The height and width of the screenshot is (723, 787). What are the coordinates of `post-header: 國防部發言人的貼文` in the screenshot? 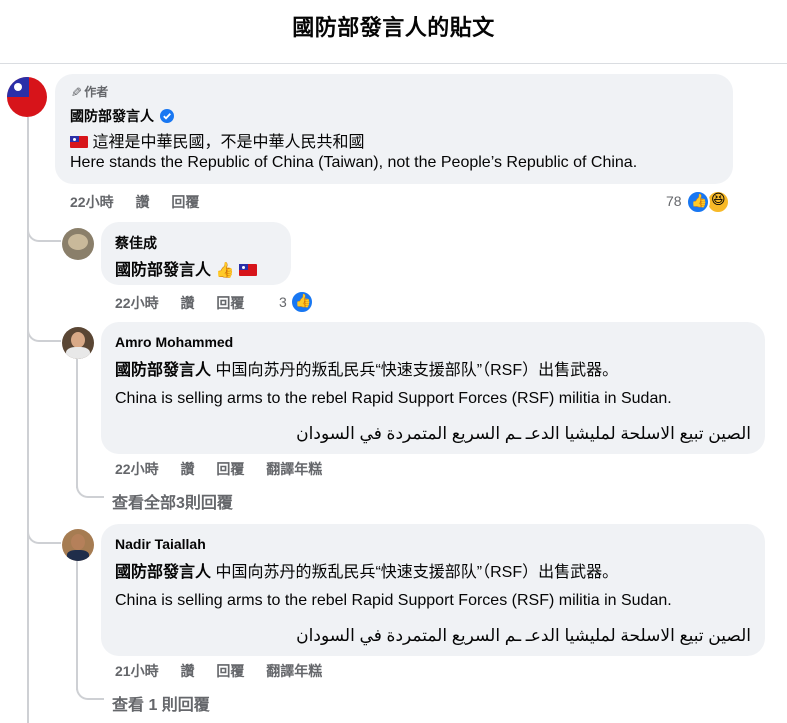 It's located at (393, 32).